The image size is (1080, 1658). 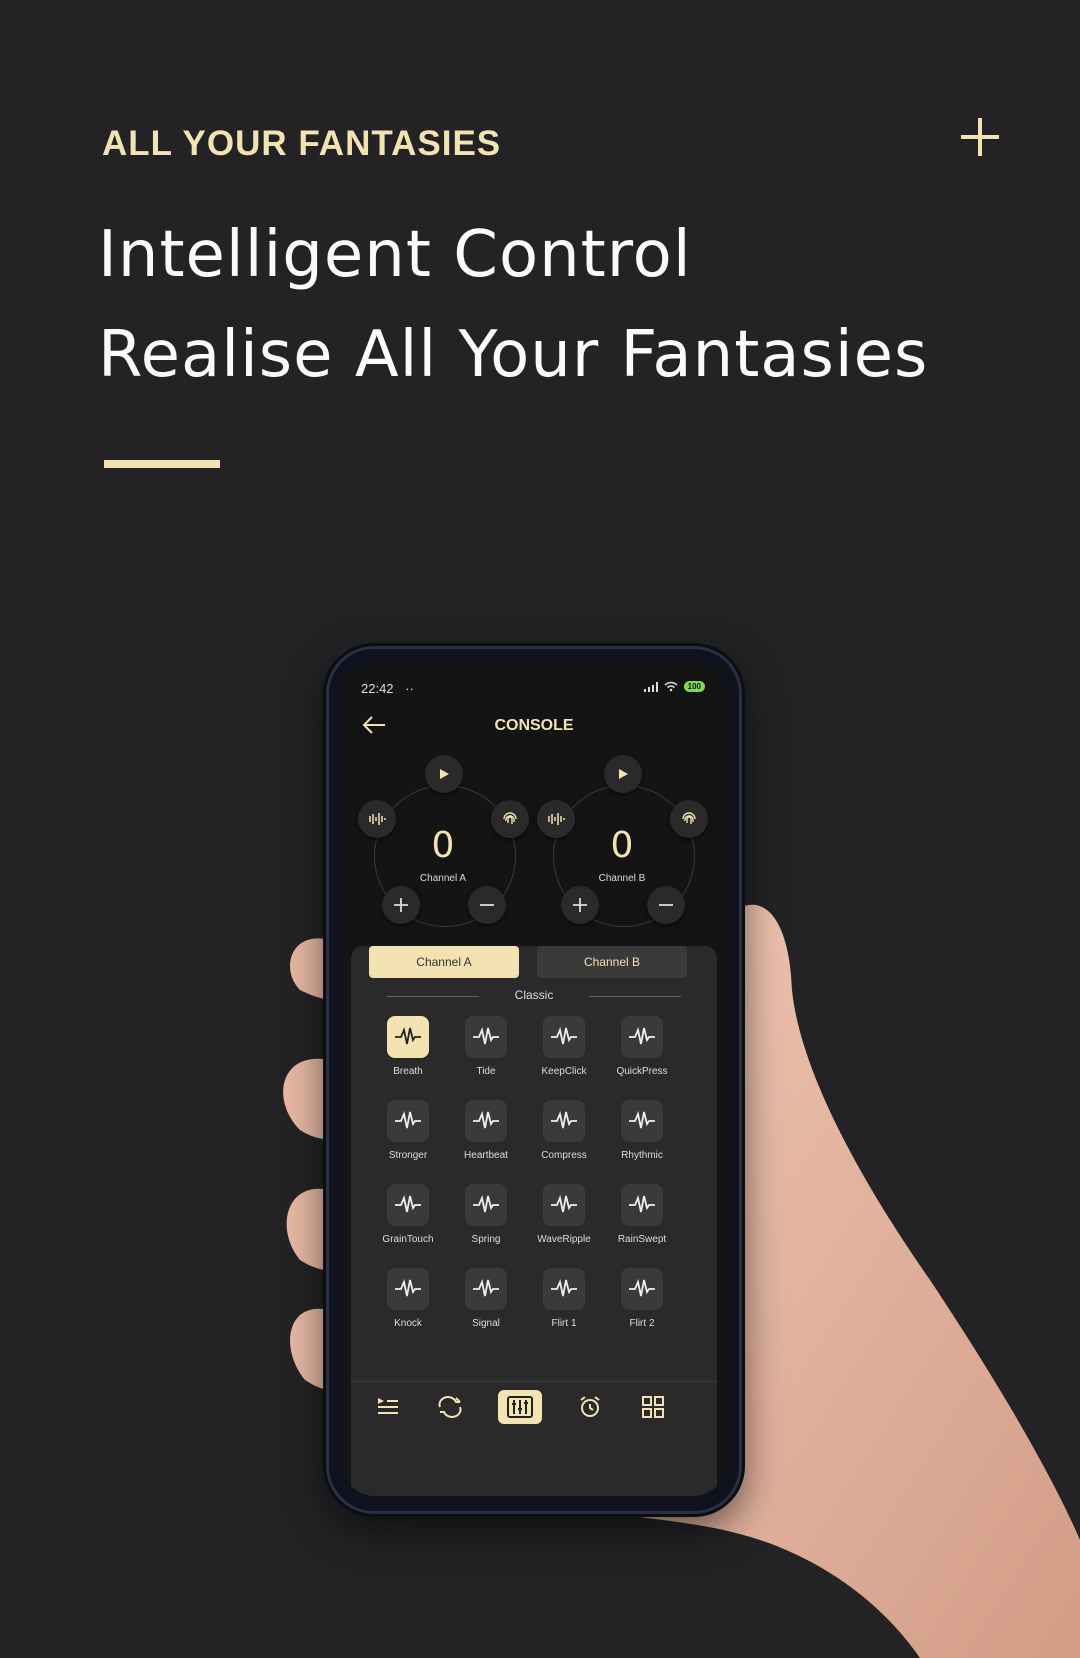 What do you see at coordinates (642, 1323) in the screenshot?
I see `mode-label: Flirt 2` at bounding box center [642, 1323].